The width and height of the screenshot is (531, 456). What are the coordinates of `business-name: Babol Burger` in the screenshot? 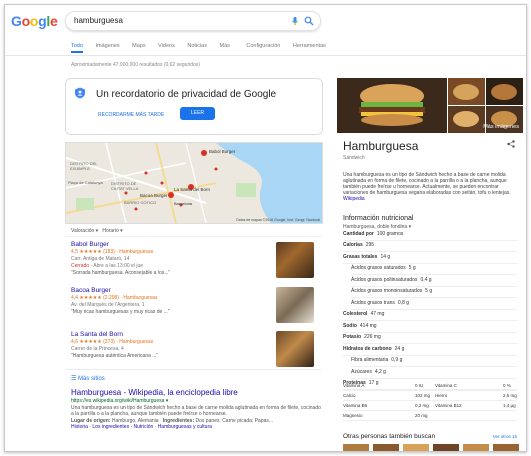 It's located at (171, 244).